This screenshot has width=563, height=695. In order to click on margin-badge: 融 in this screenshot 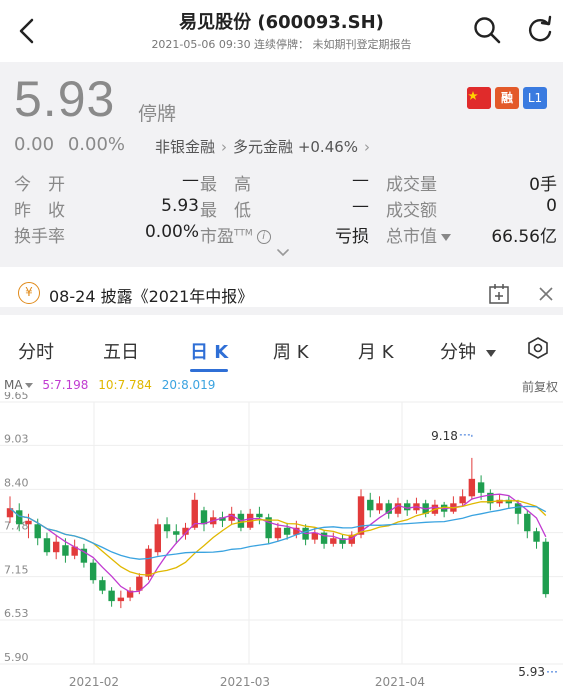, I will do `click(507, 98)`.